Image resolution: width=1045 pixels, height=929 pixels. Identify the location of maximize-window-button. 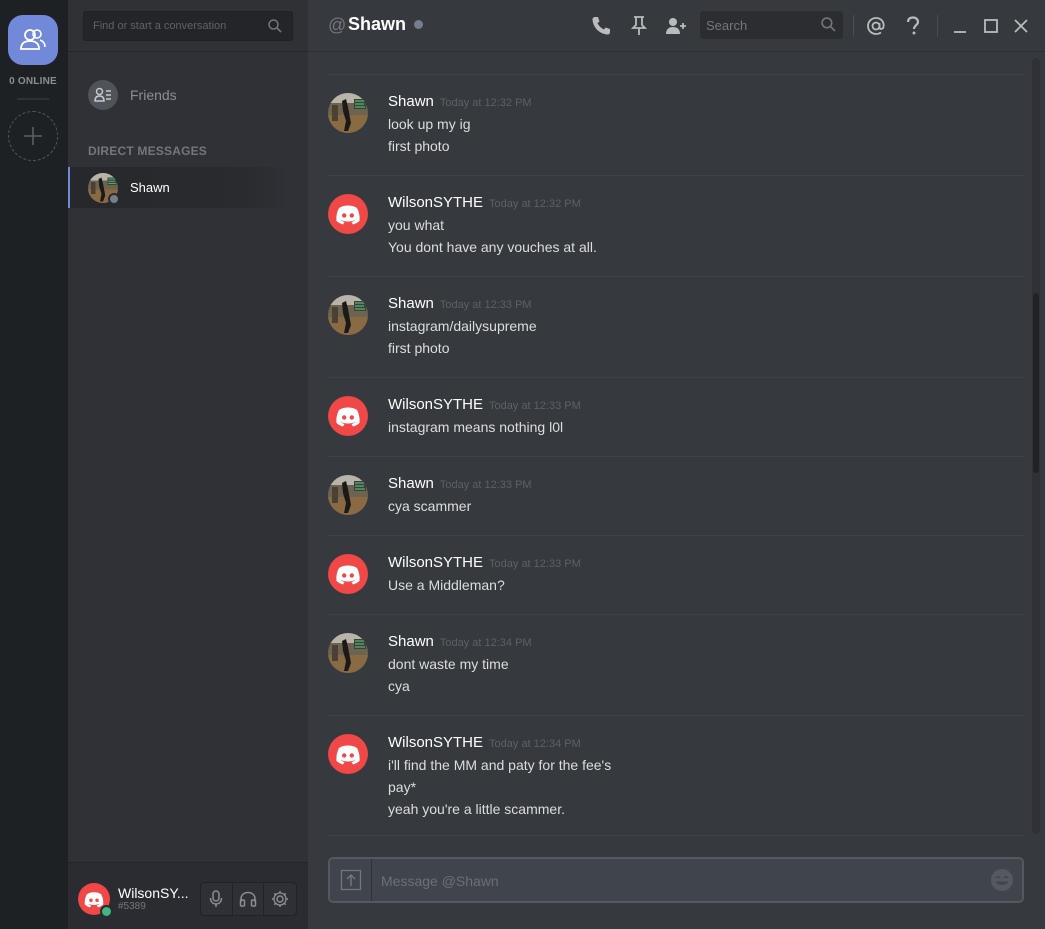
(991, 26).